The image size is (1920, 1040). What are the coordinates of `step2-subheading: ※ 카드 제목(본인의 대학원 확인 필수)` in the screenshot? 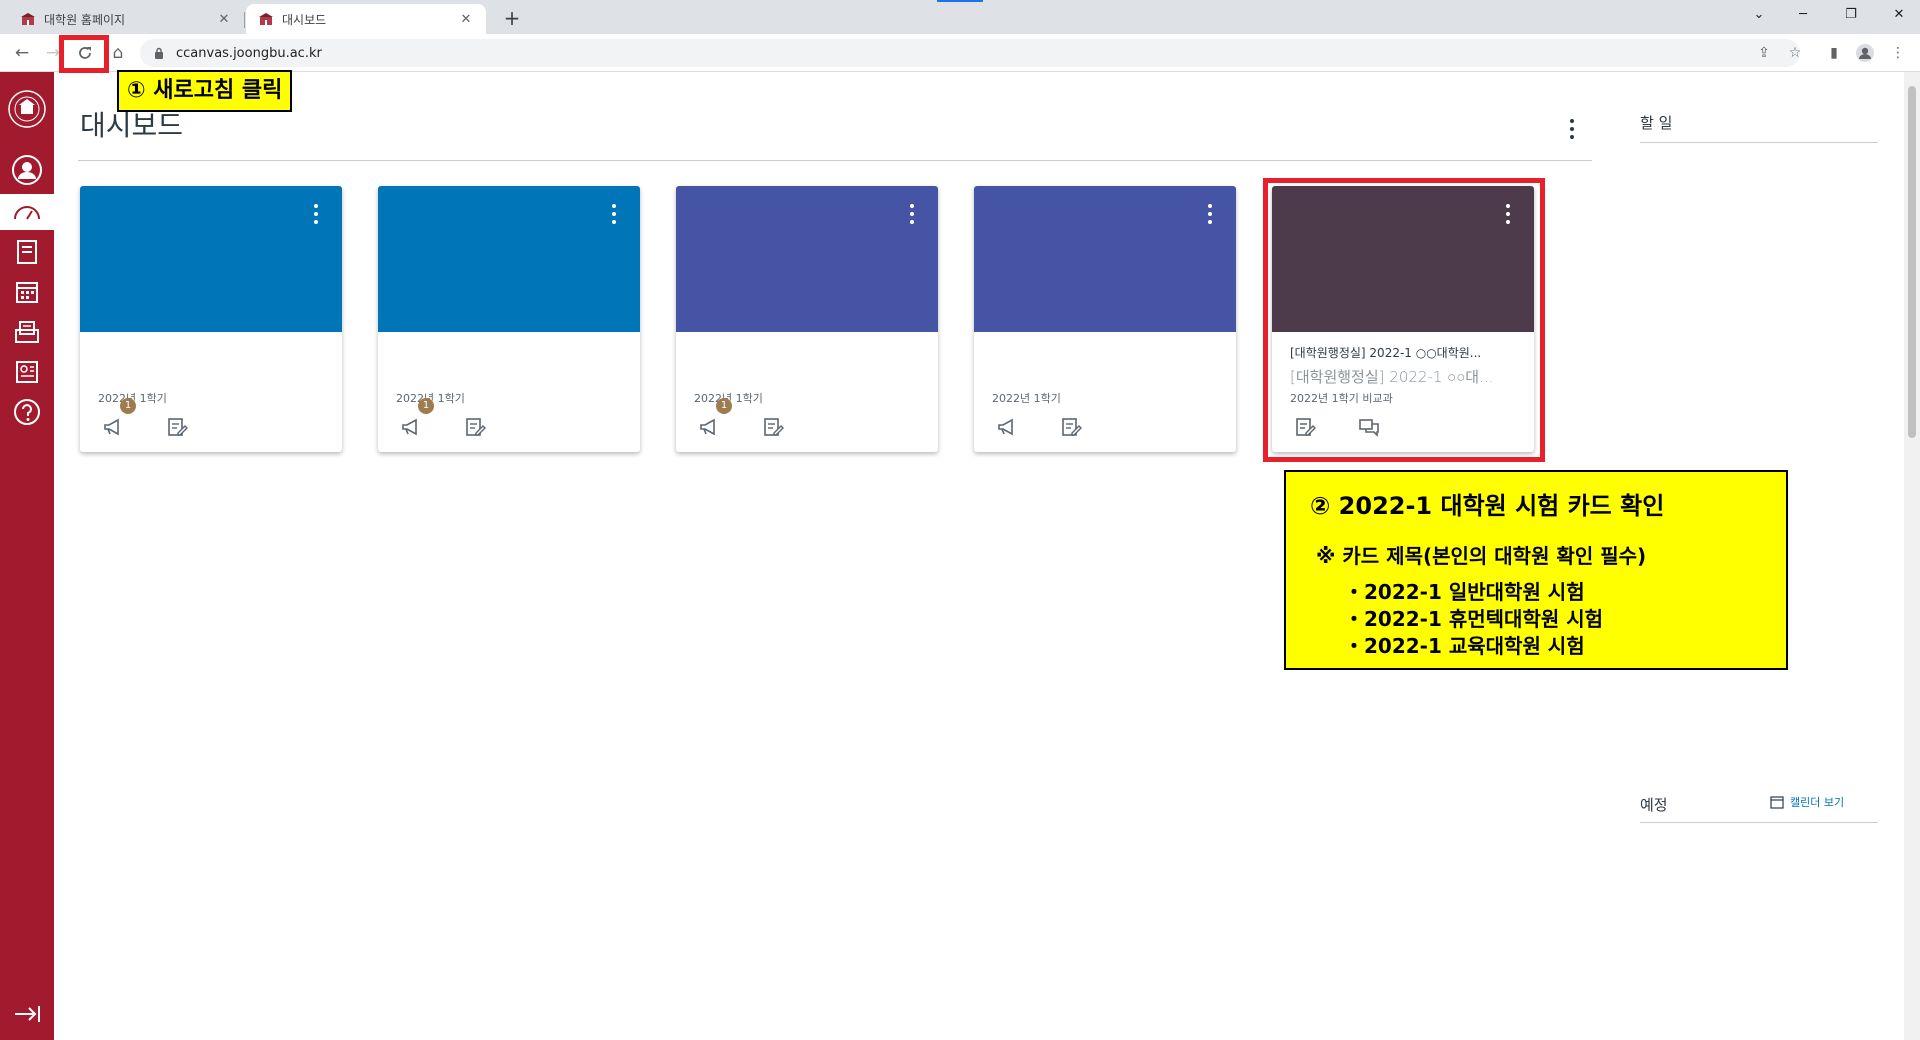 It's located at (1481, 556).